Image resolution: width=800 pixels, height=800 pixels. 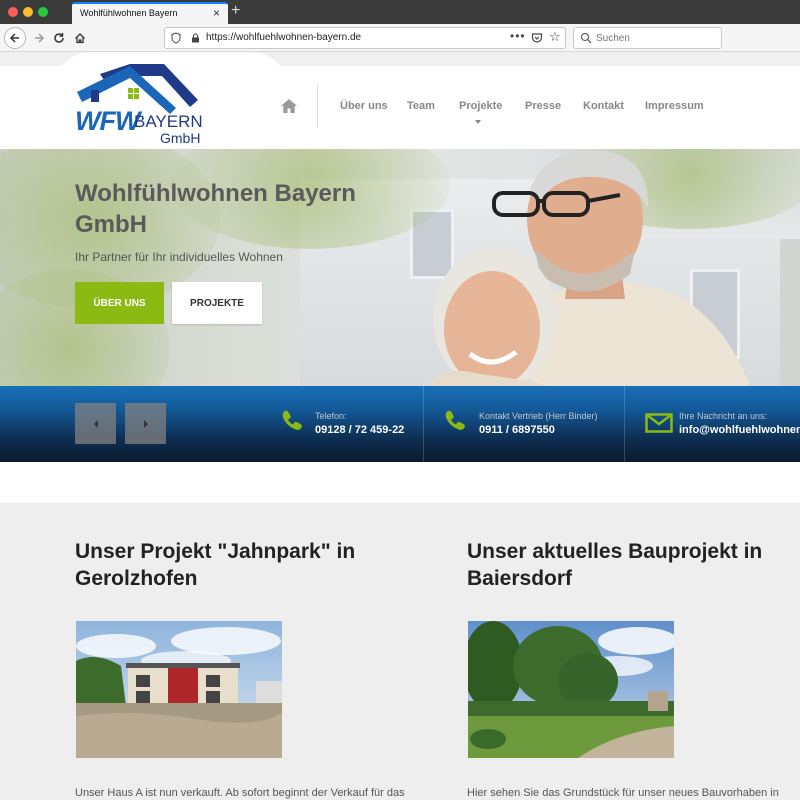 I want to click on menu-item-impressum: Impressum, so click(x=674, y=106).